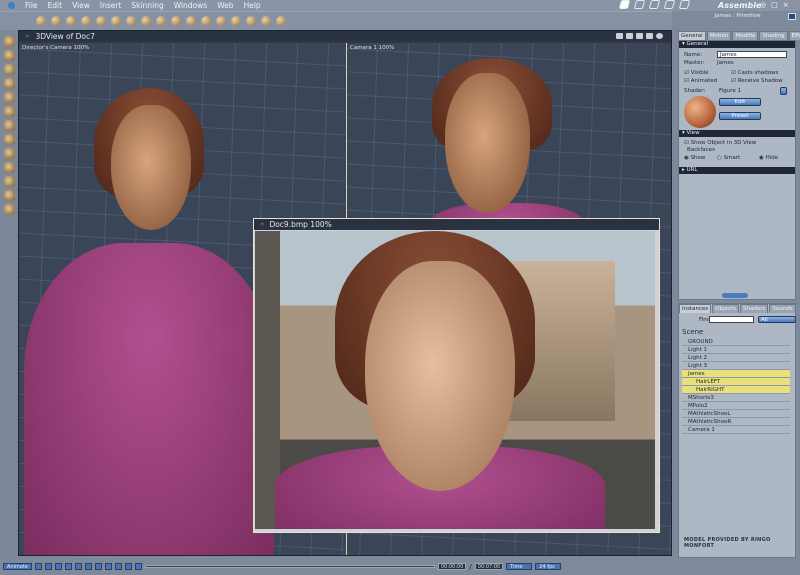 The image size is (800, 575). I want to click on menu-insert: Insert, so click(111, 5).